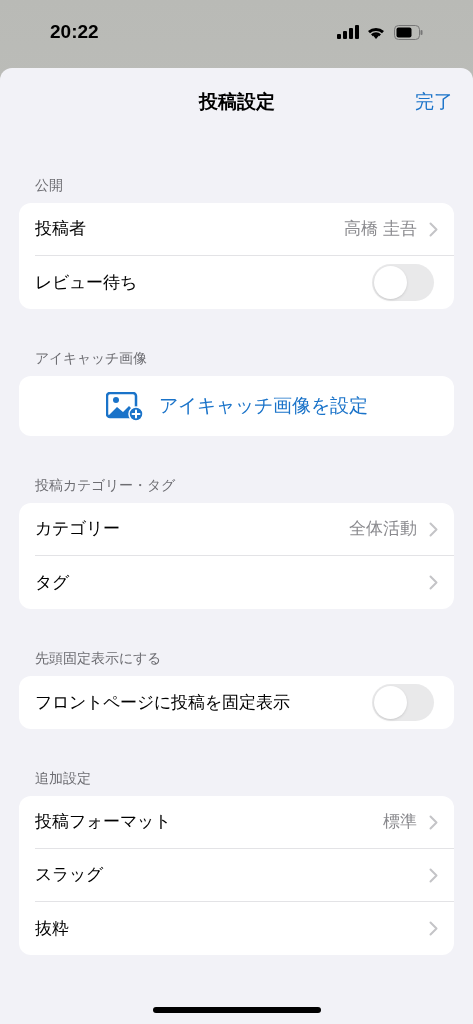 The image size is (473, 1024). I want to click on settings-row: 投稿フォーマット 標準, so click(244, 822).